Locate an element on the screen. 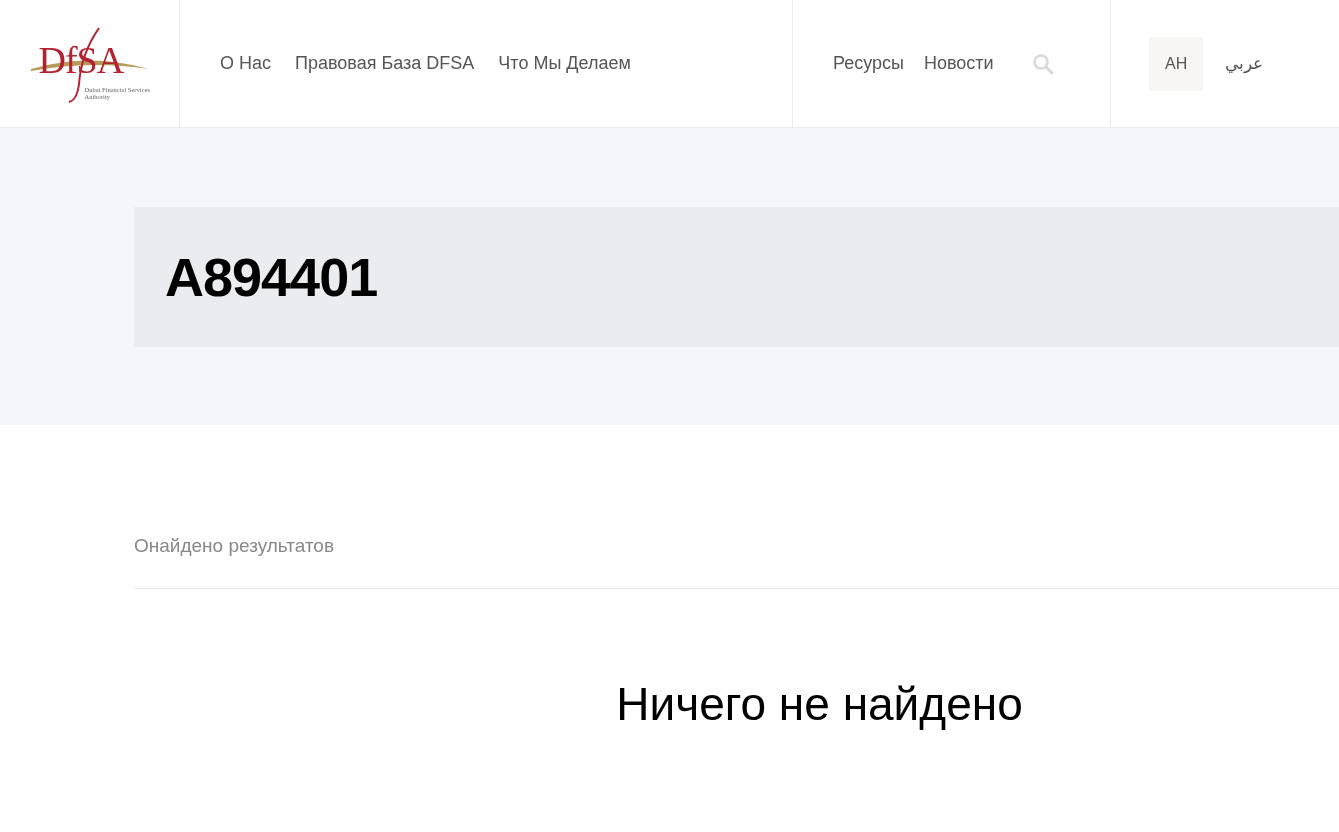 This screenshot has height=832, width=1339. language-option: AH is located at coordinates (1176, 63).